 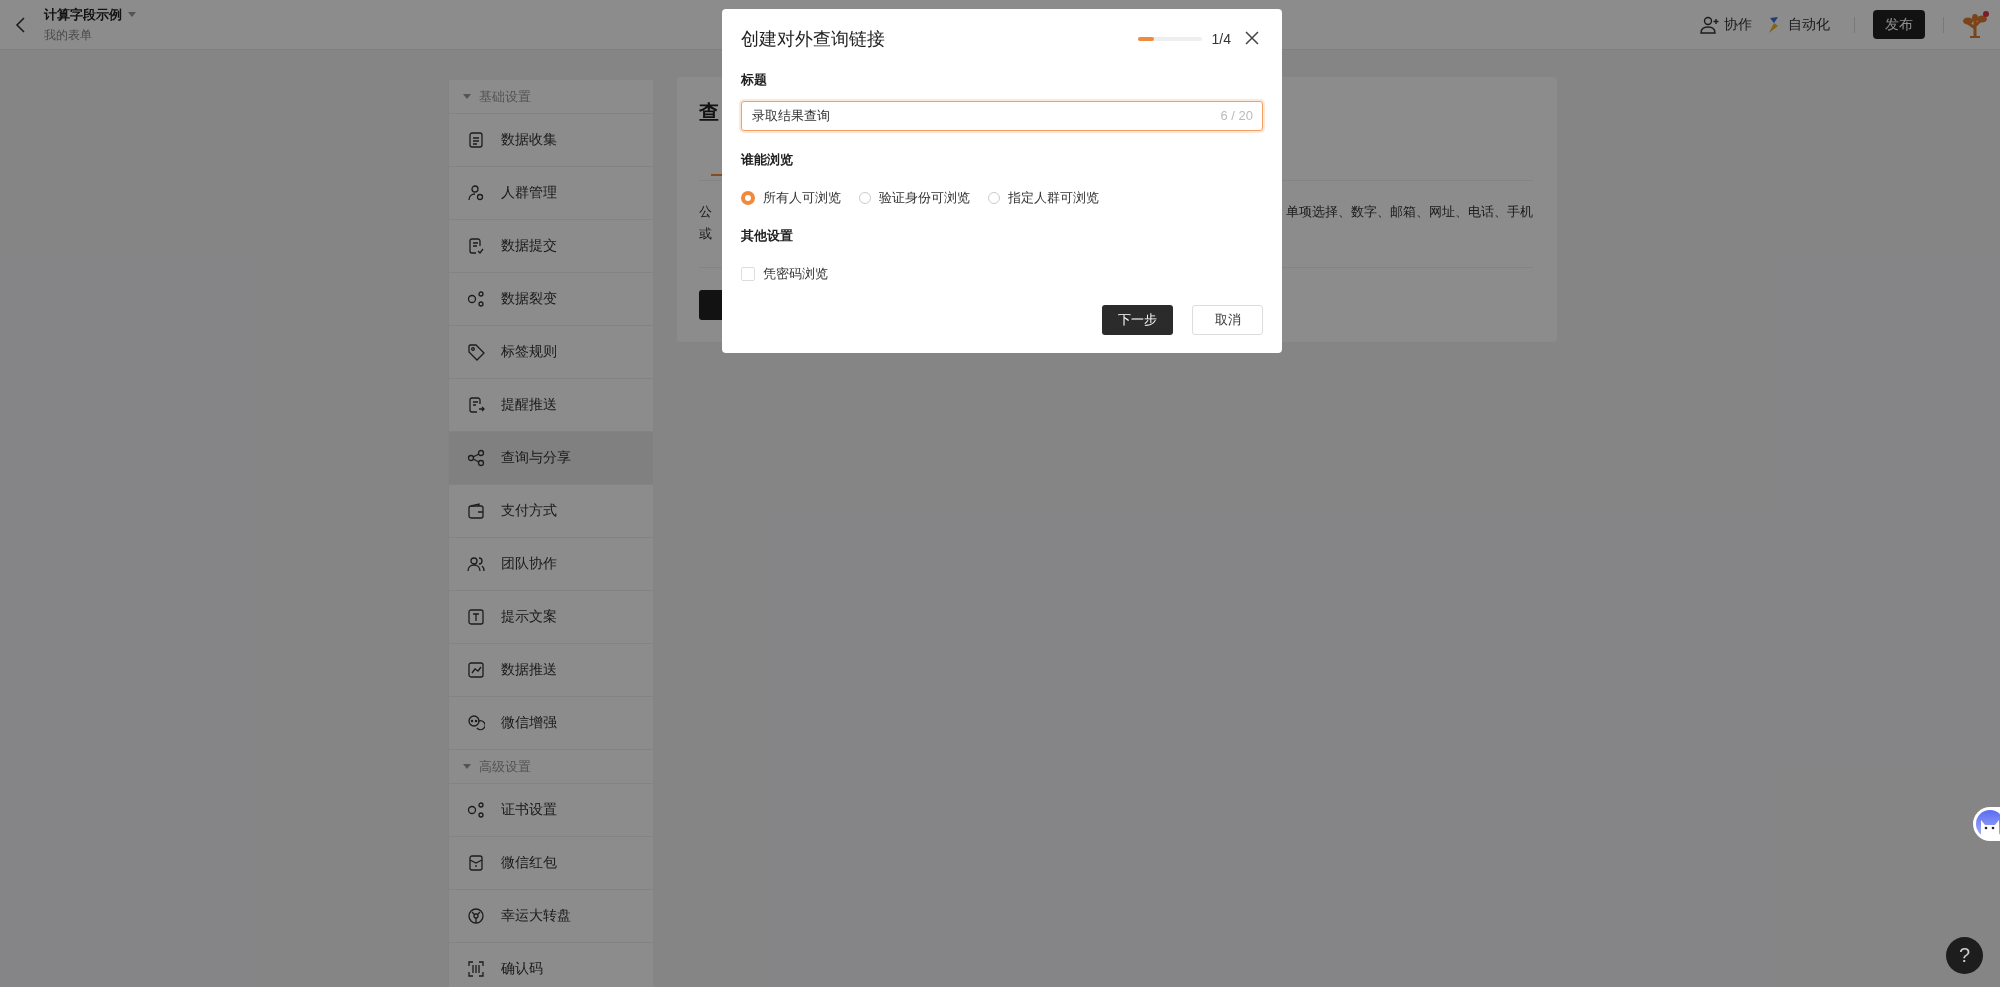 I want to click on radio-label: 指定人群可浏览, so click(x=1053, y=198).